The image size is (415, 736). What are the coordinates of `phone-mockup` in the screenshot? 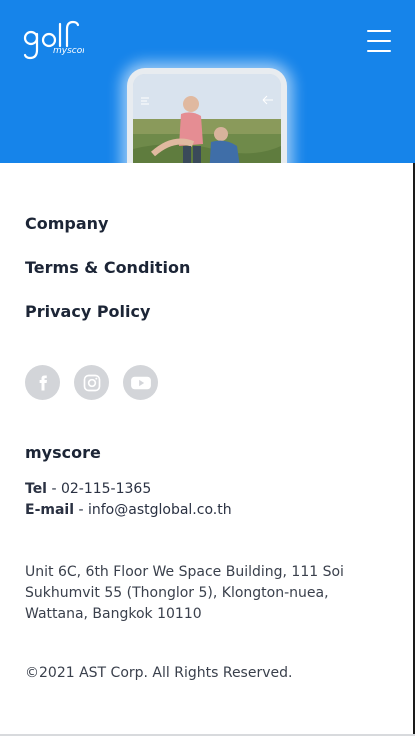 It's located at (207, 115).